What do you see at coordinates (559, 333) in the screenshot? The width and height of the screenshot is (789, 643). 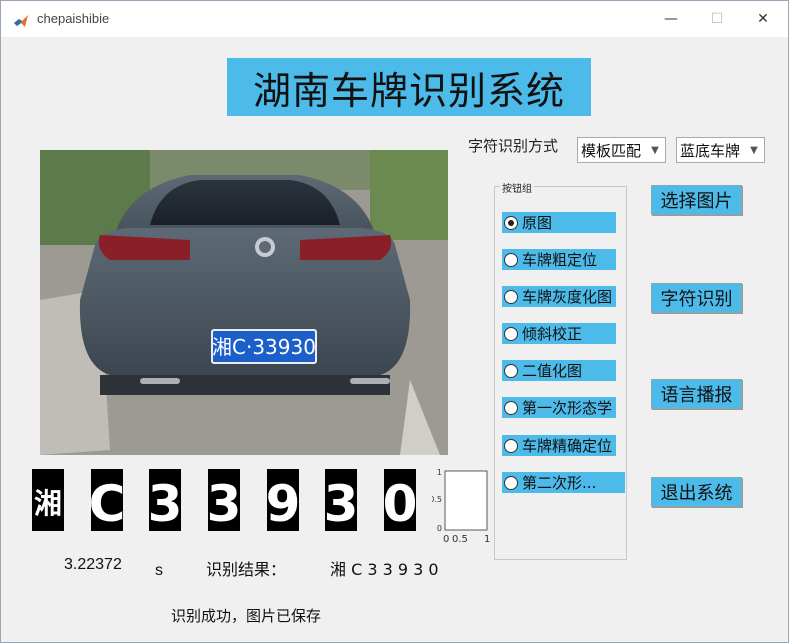 I see `radio-tilt-correction: 倾斜校正` at bounding box center [559, 333].